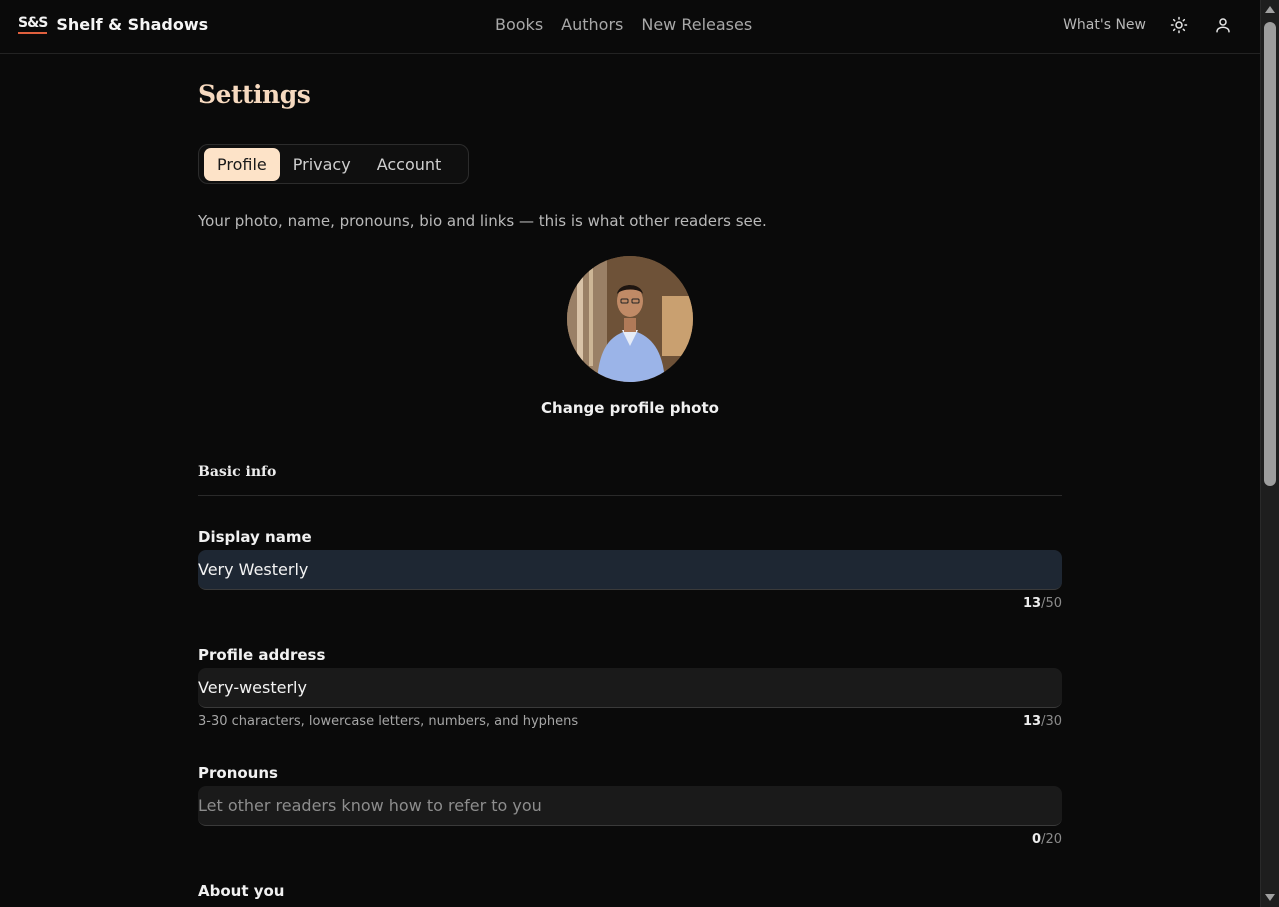 The width and height of the screenshot is (1279, 907). I want to click on sun-icon, so click(1179, 25).